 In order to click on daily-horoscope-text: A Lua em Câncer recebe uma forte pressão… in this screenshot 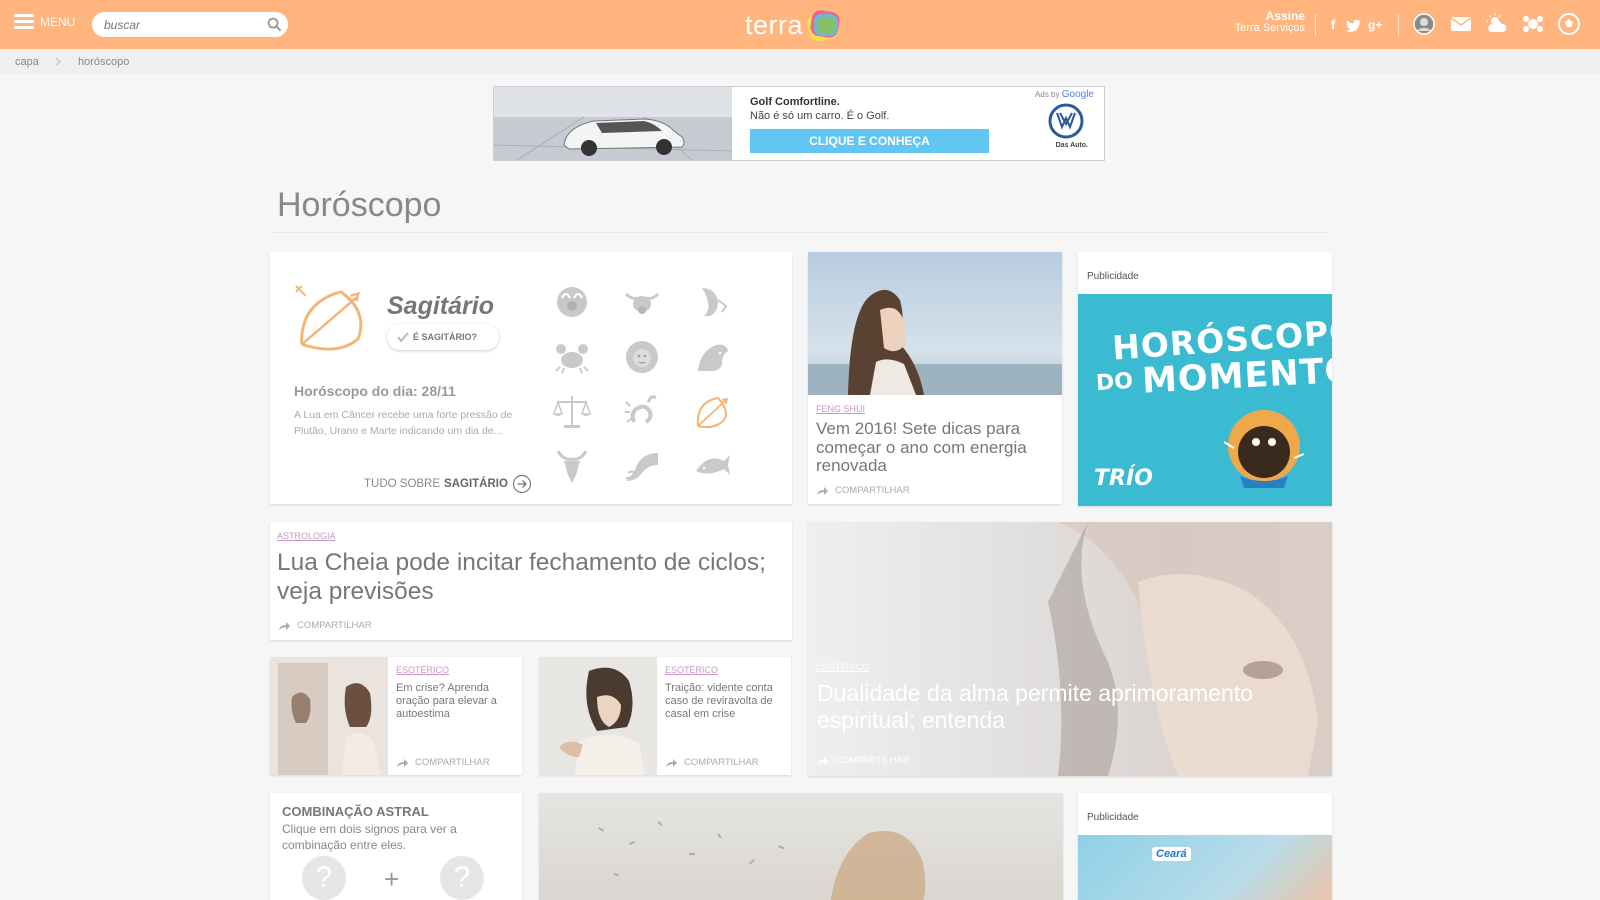, I will do `click(403, 423)`.